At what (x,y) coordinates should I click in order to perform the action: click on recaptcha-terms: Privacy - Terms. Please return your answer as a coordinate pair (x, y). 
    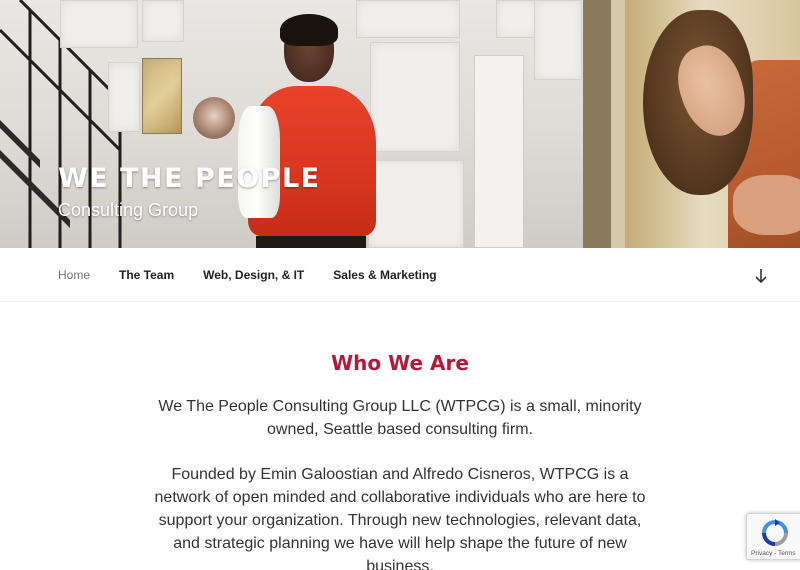
    Looking at the image, I should click on (773, 553).